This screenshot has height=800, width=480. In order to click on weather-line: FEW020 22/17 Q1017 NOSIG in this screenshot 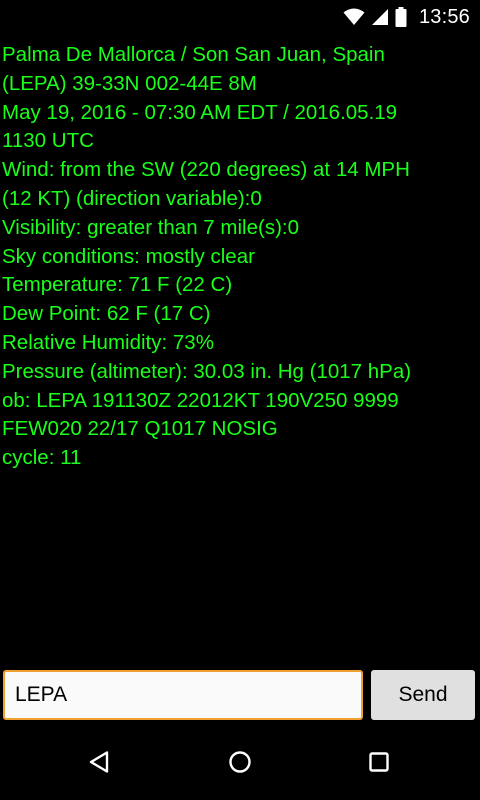, I will do `click(140, 429)`.